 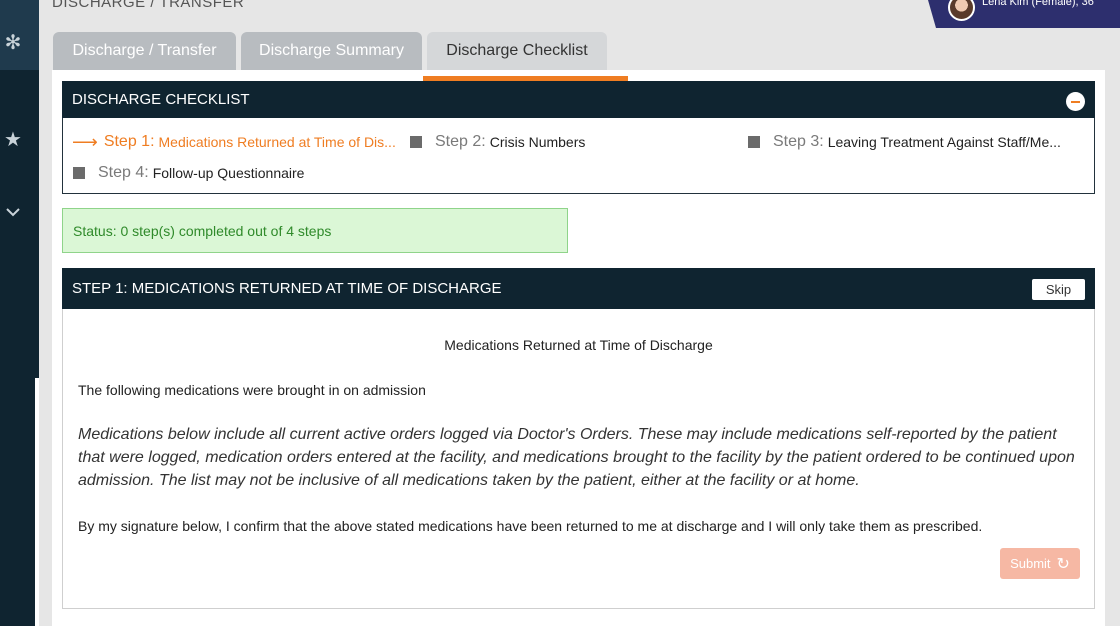 What do you see at coordinates (1030, 563) in the screenshot?
I see `submit-label: Submit` at bounding box center [1030, 563].